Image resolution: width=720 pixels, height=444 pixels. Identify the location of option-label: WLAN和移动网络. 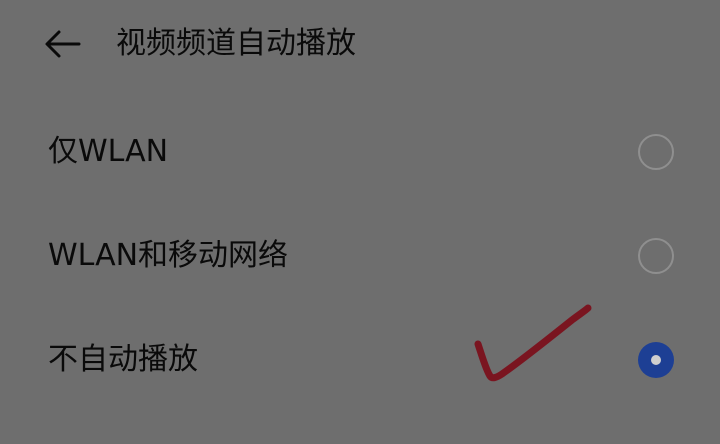
(168, 255).